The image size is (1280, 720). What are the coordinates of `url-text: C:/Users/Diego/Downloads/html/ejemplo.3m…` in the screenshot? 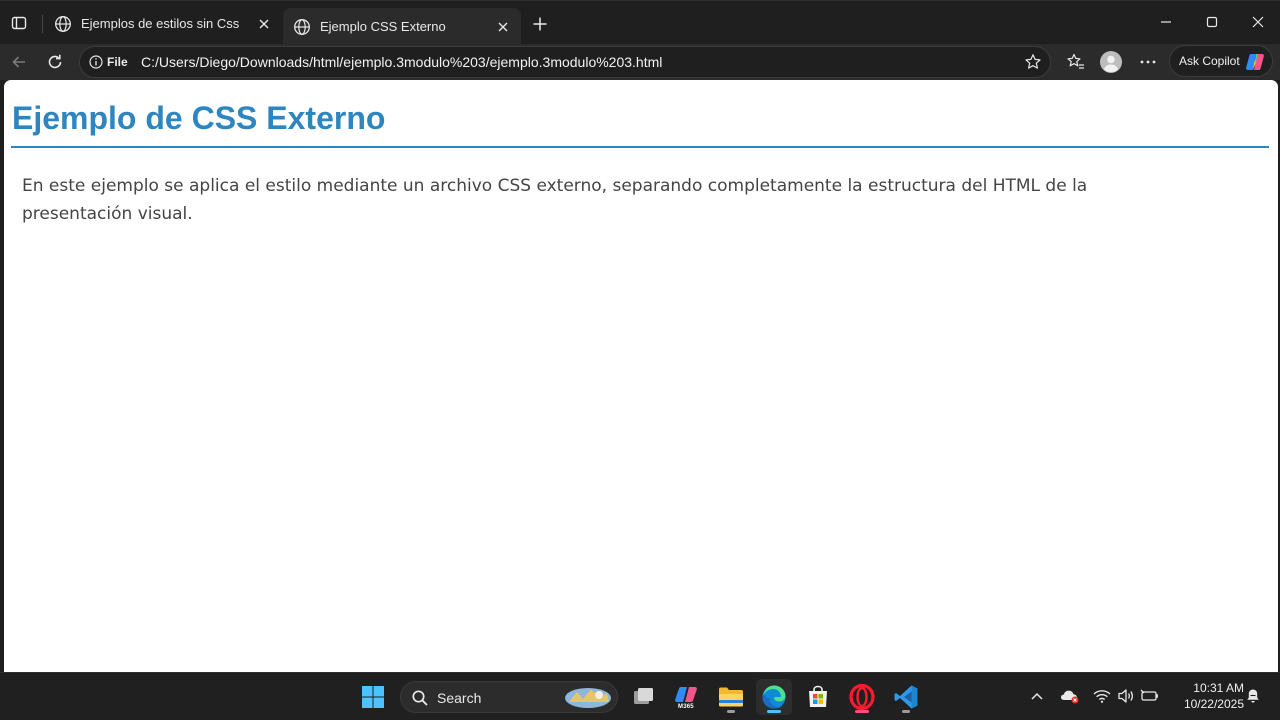 It's located at (401, 62).